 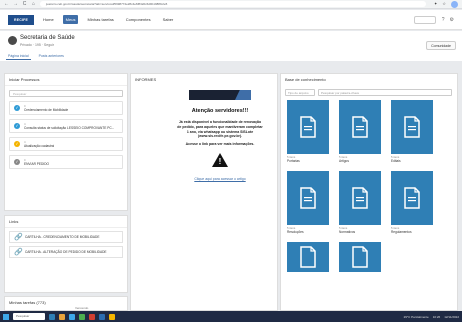 What do you see at coordinates (220, 144) in the screenshot?
I see `notice-body-secondary: Acesse o link para ver mais informações.` at bounding box center [220, 144].